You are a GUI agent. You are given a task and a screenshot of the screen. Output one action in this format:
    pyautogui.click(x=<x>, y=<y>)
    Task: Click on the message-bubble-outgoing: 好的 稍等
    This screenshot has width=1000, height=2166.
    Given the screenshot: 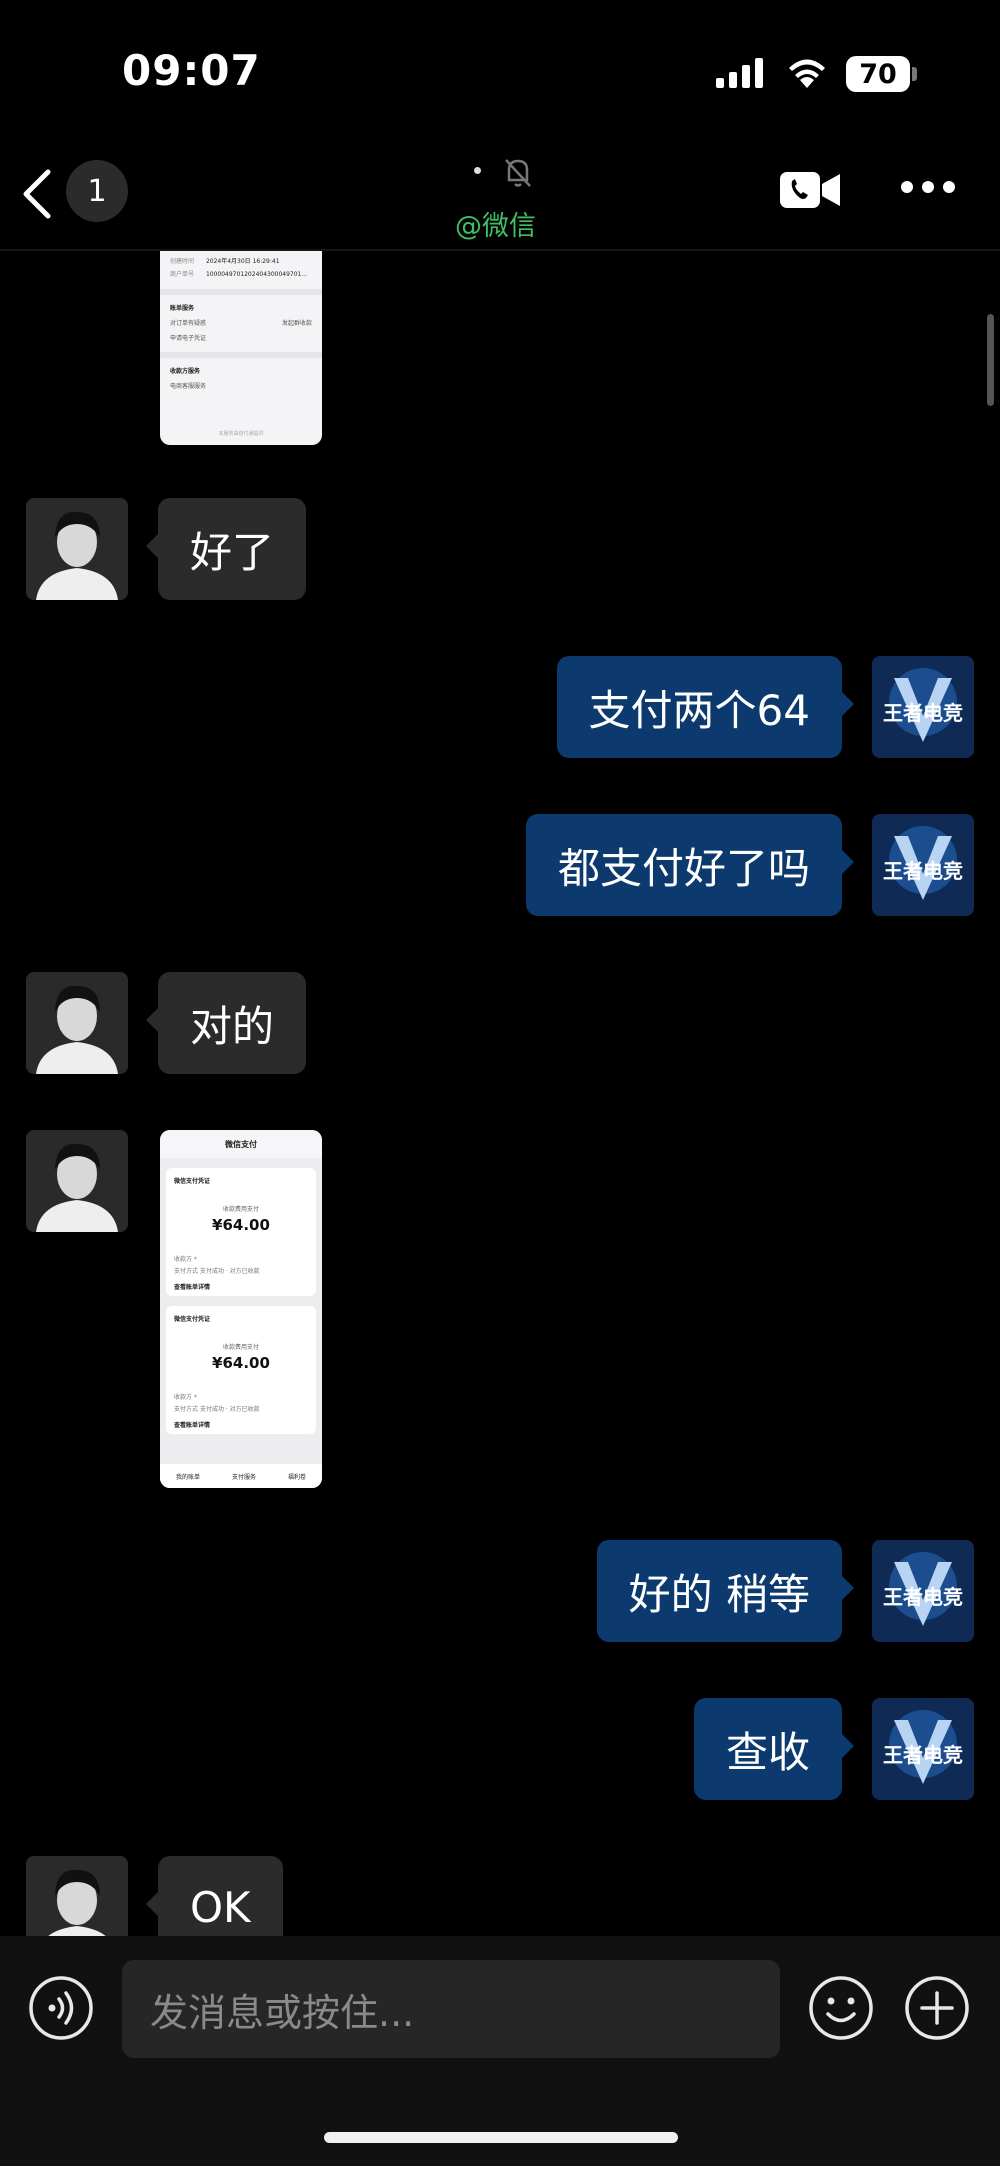 What is the action you would take?
    pyautogui.click(x=725, y=1591)
    